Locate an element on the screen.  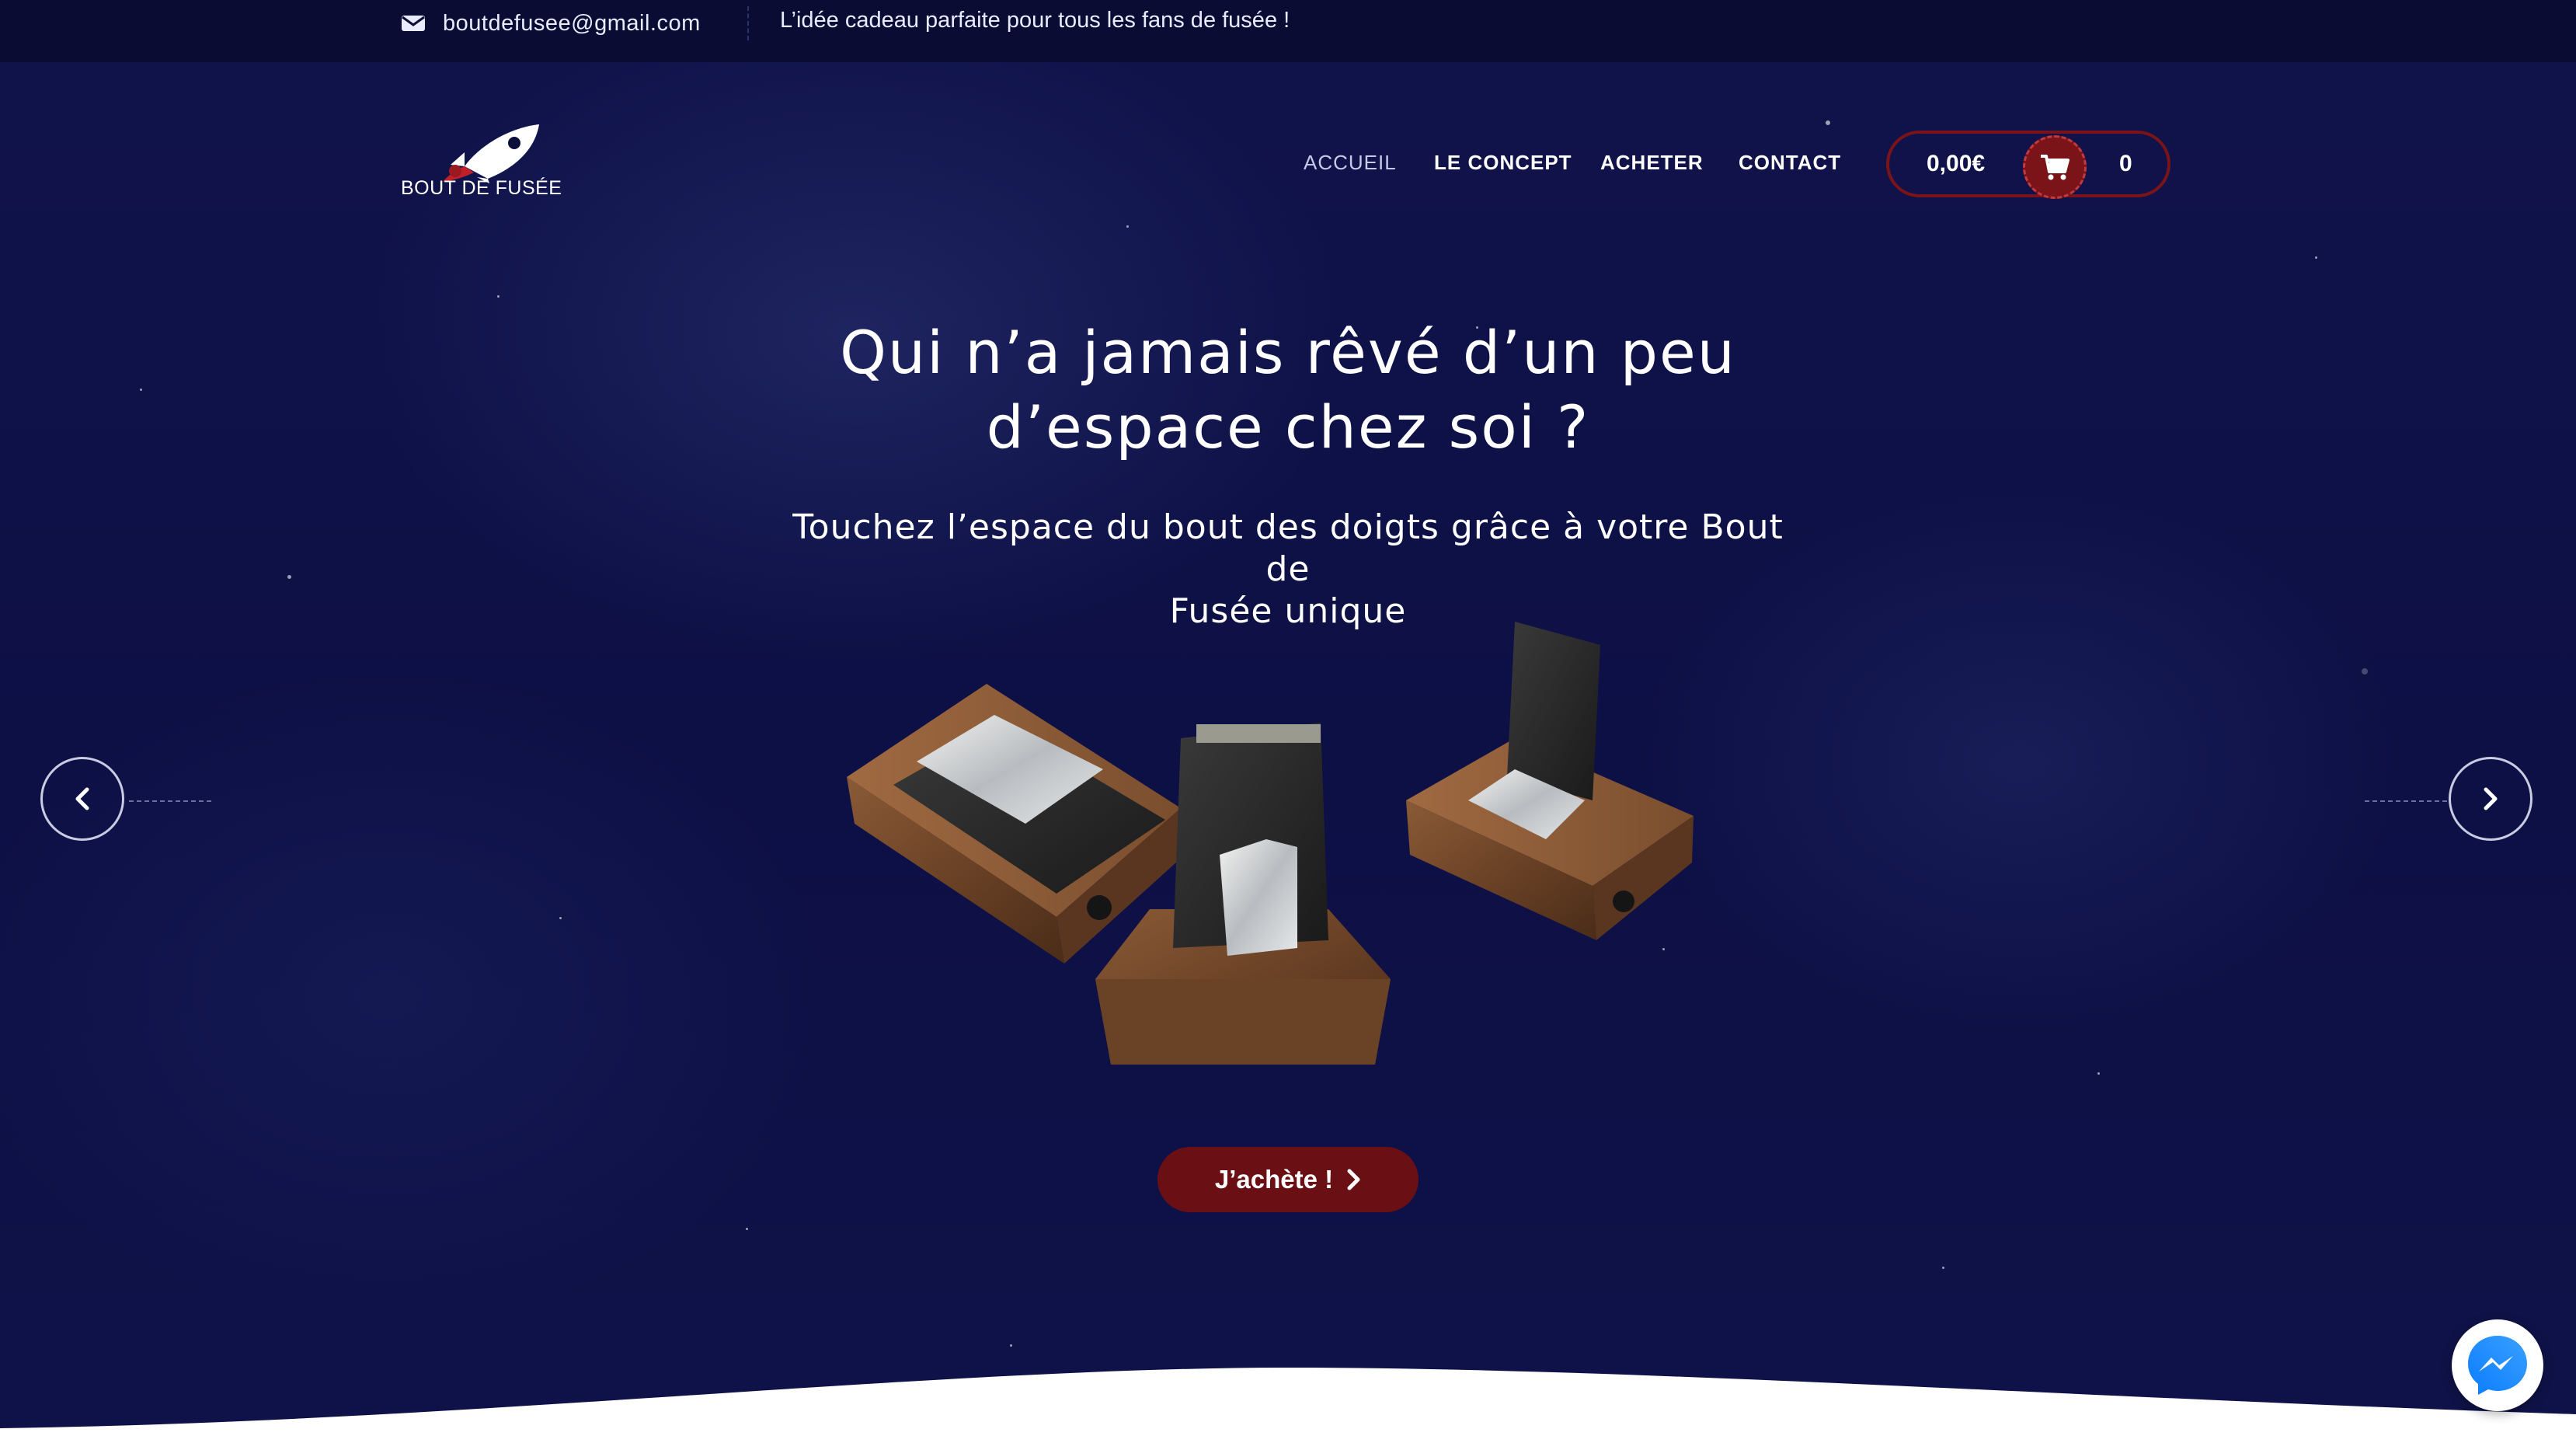
slider-prev-button is located at coordinates (82, 799).